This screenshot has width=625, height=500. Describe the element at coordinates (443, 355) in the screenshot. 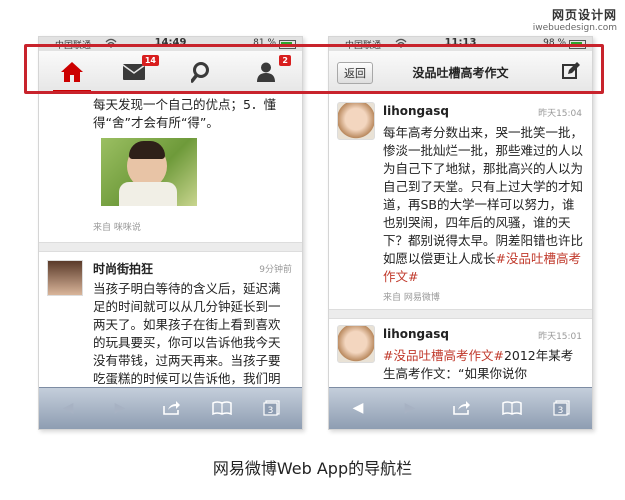

I see `topic-tag: #没品吐槽高考作文#` at that location.